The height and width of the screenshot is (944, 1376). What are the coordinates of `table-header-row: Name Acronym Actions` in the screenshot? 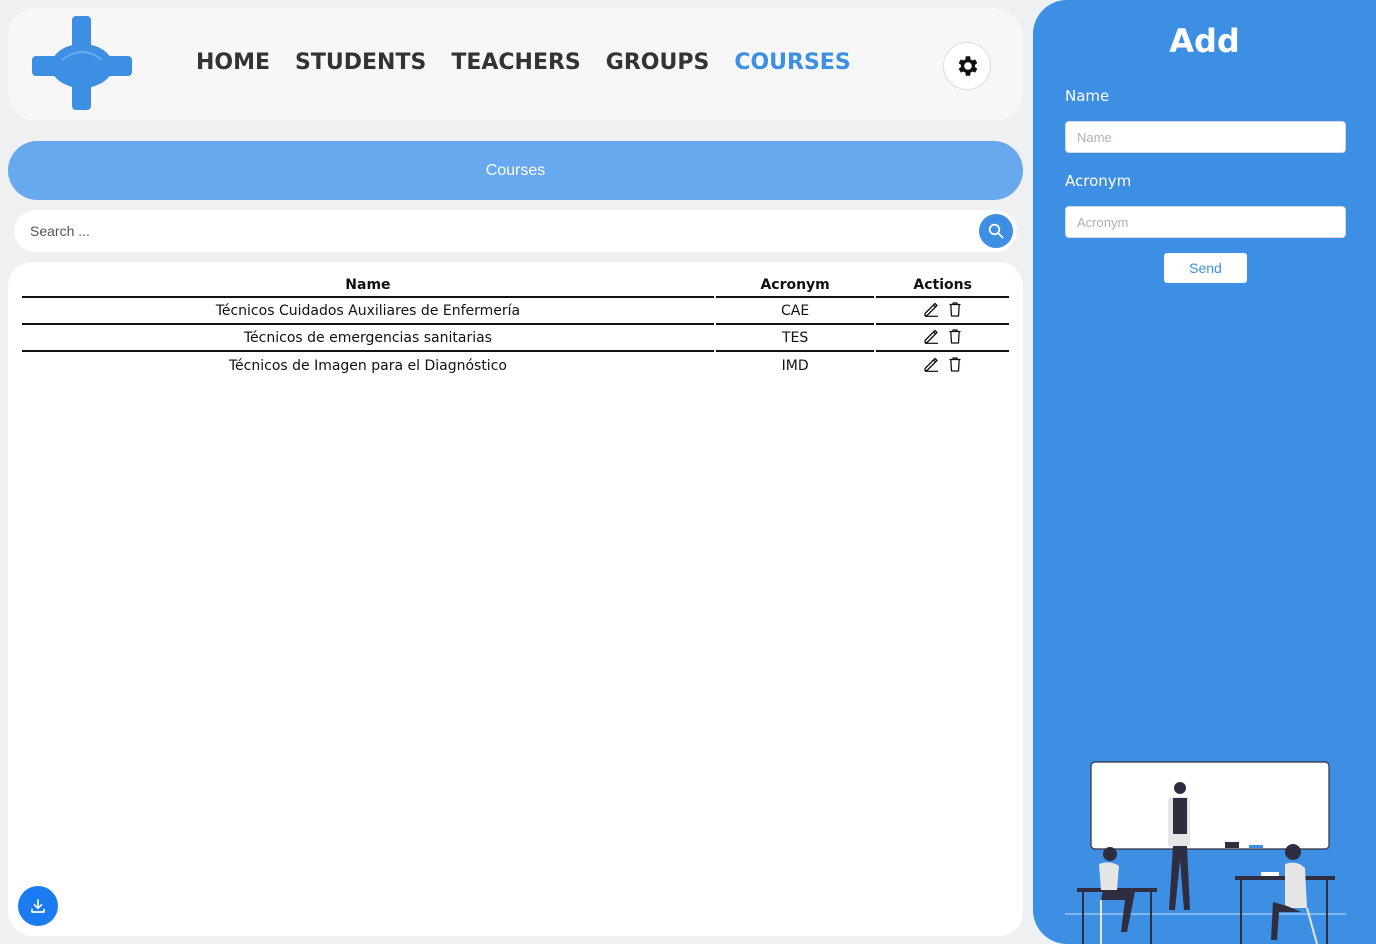 It's located at (515, 286).